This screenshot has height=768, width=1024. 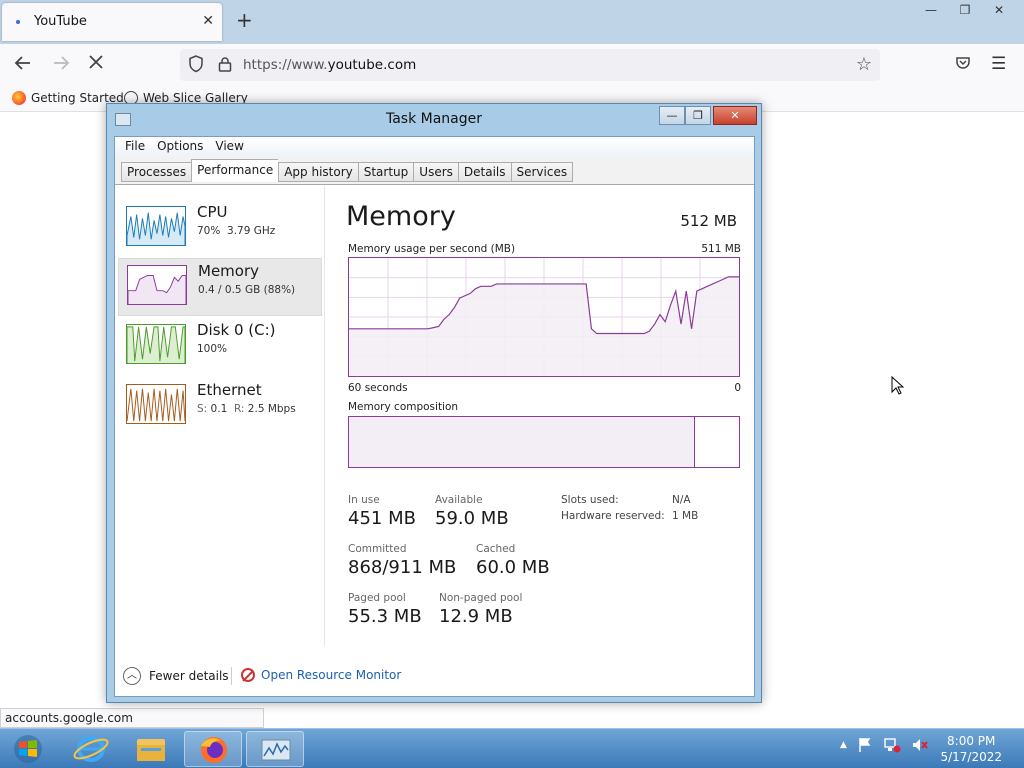 I want to click on cpu-speed: 3.79 GHz, so click(x=251, y=231).